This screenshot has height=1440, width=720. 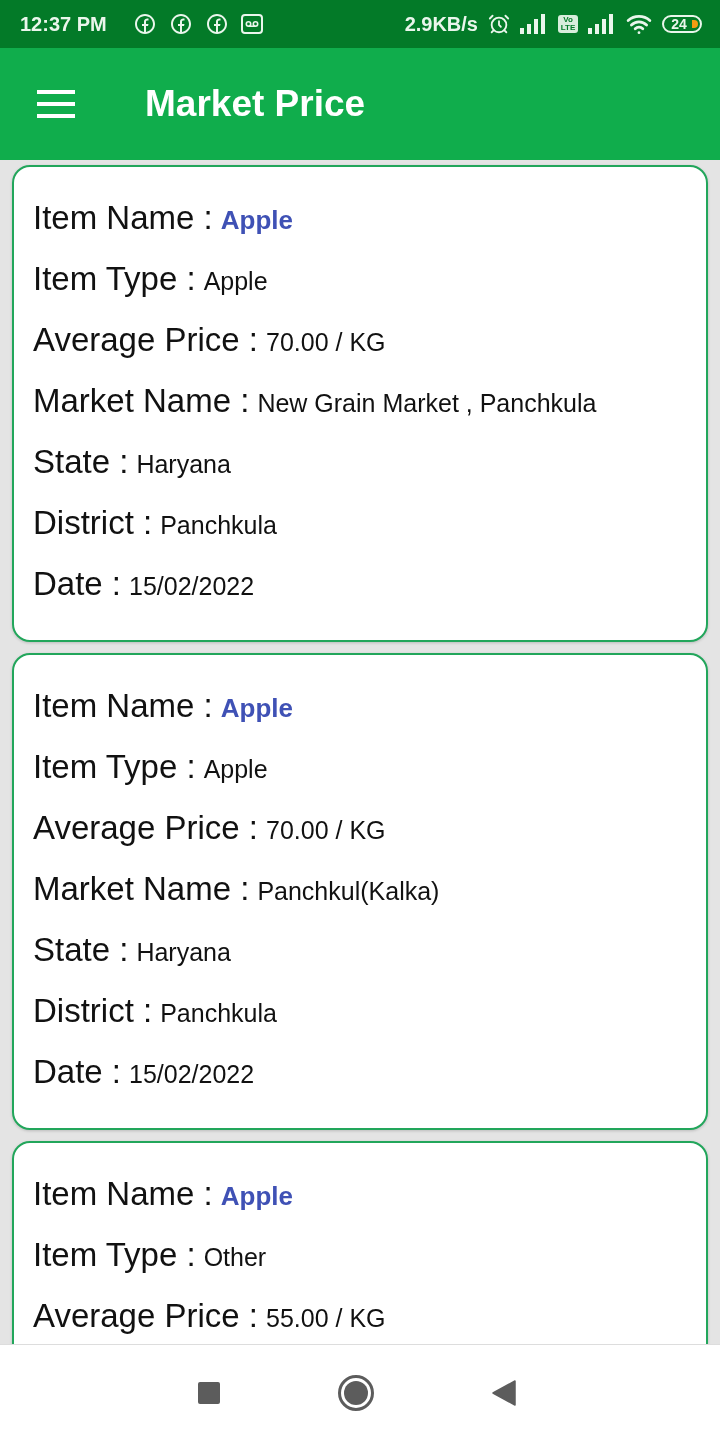 What do you see at coordinates (427, 403) in the screenshot?
I see `field-value: New Grain Market , Panchkula` at bounding box center [427, 403].